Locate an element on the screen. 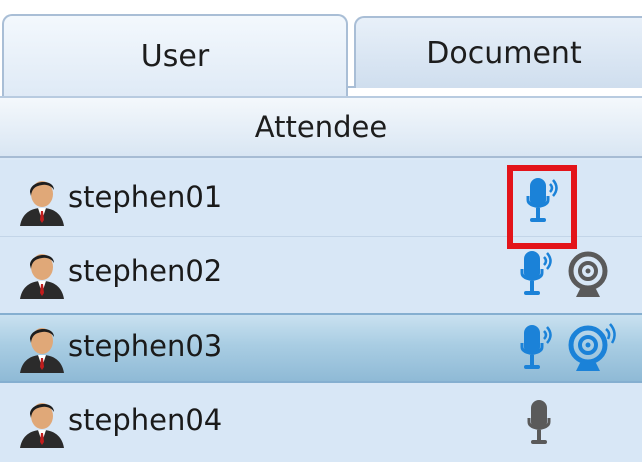 Image resolution: width=642 pixels, height=462 pixels. tab-user-label: User is located at coordinates (175, 56).